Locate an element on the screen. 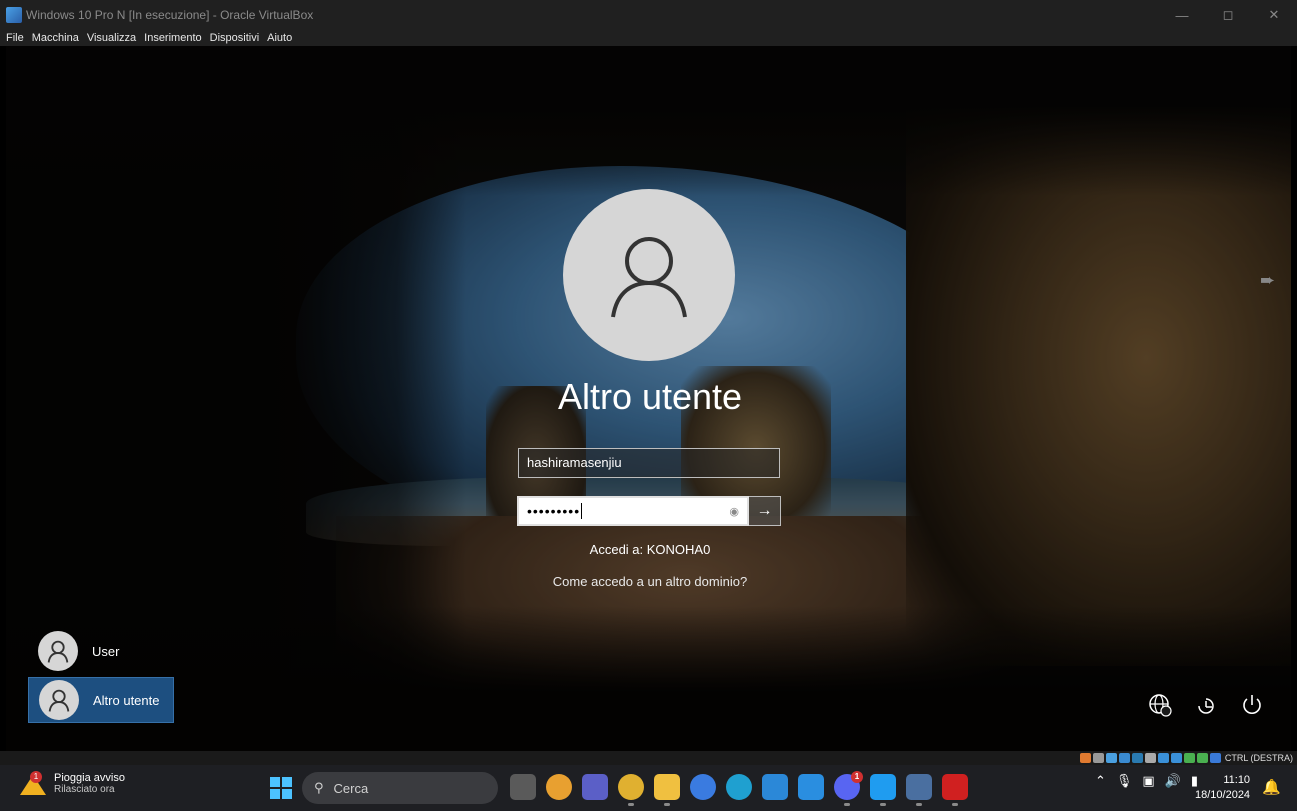  accessibility-icon is located at coordinates (1206, 705).